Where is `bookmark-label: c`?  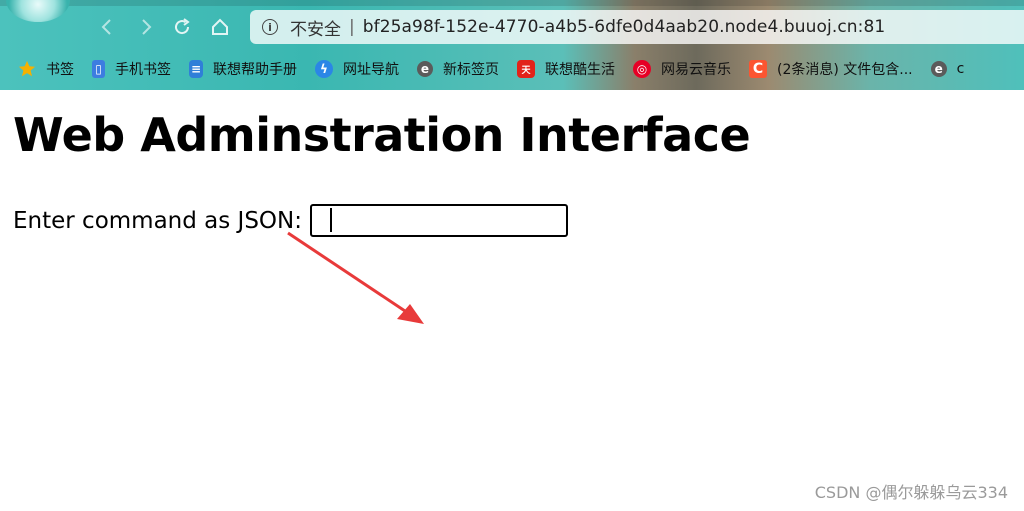
bookmark-label: c is located at coordinates (960, 69).